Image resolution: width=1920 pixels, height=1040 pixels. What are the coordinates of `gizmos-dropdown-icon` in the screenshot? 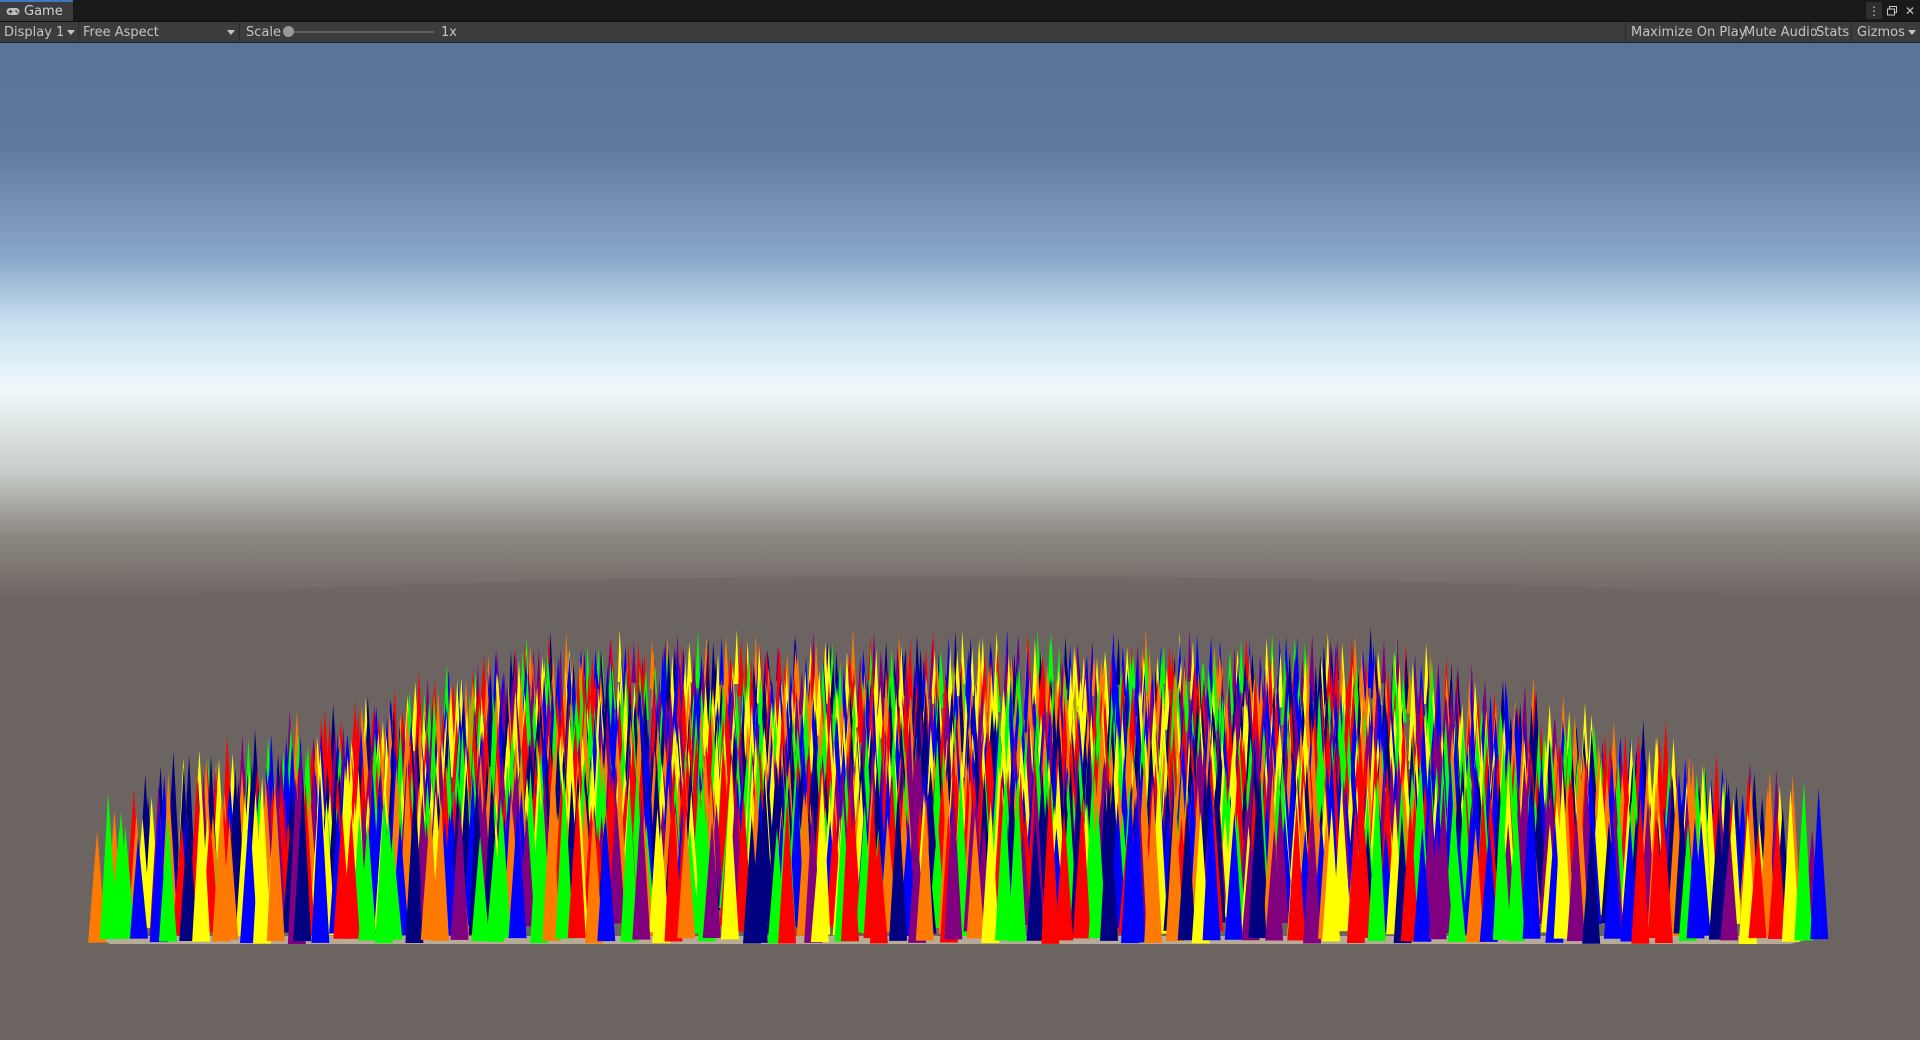 It's located at (1912, 32).